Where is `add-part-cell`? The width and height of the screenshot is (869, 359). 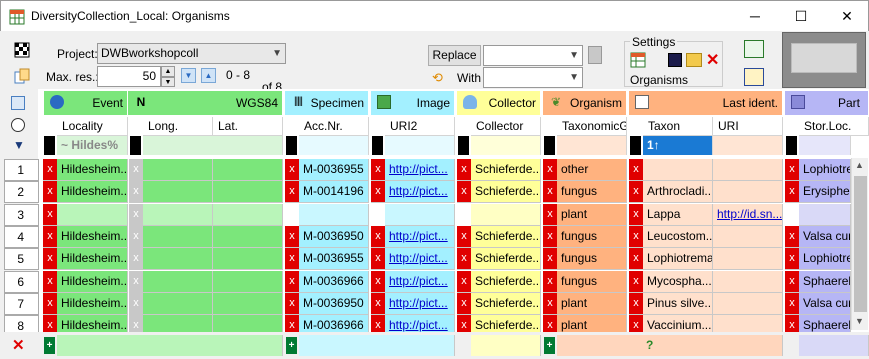 add-part-cell is located at coordinates (834, 345).